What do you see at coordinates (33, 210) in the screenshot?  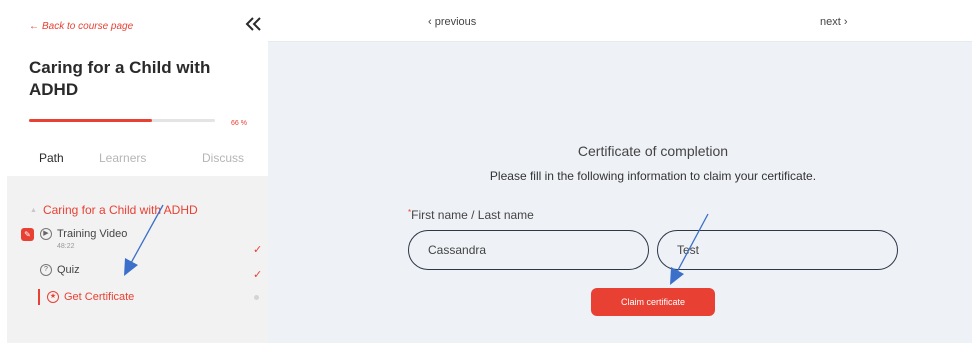 I see `chevron-up-icon: ▲` at bounding box center [33, 210].